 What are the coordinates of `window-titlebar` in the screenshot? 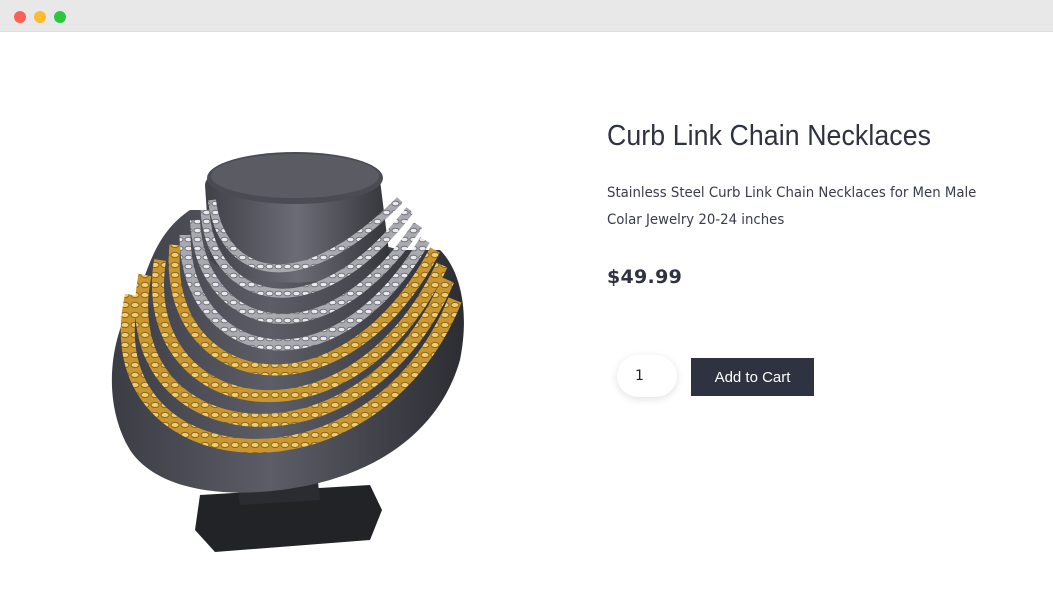 It's located at (526, 16).